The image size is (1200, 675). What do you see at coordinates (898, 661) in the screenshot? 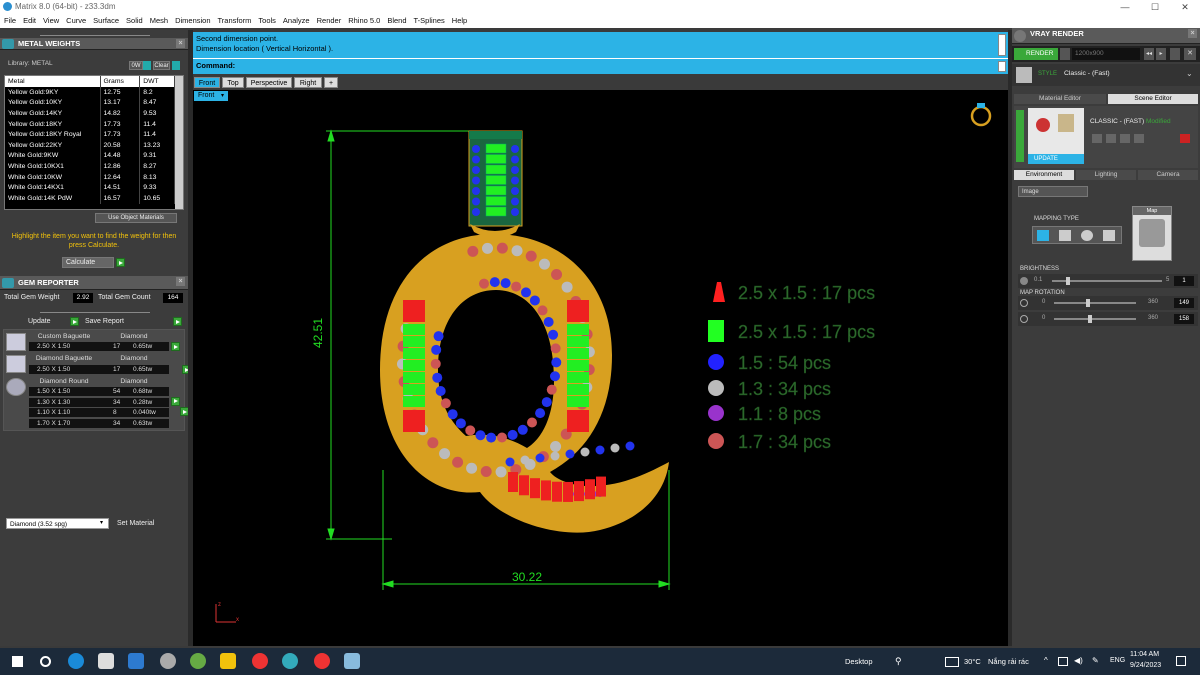
I see `person-icon: ⚲` at bounding box center [898, 661].